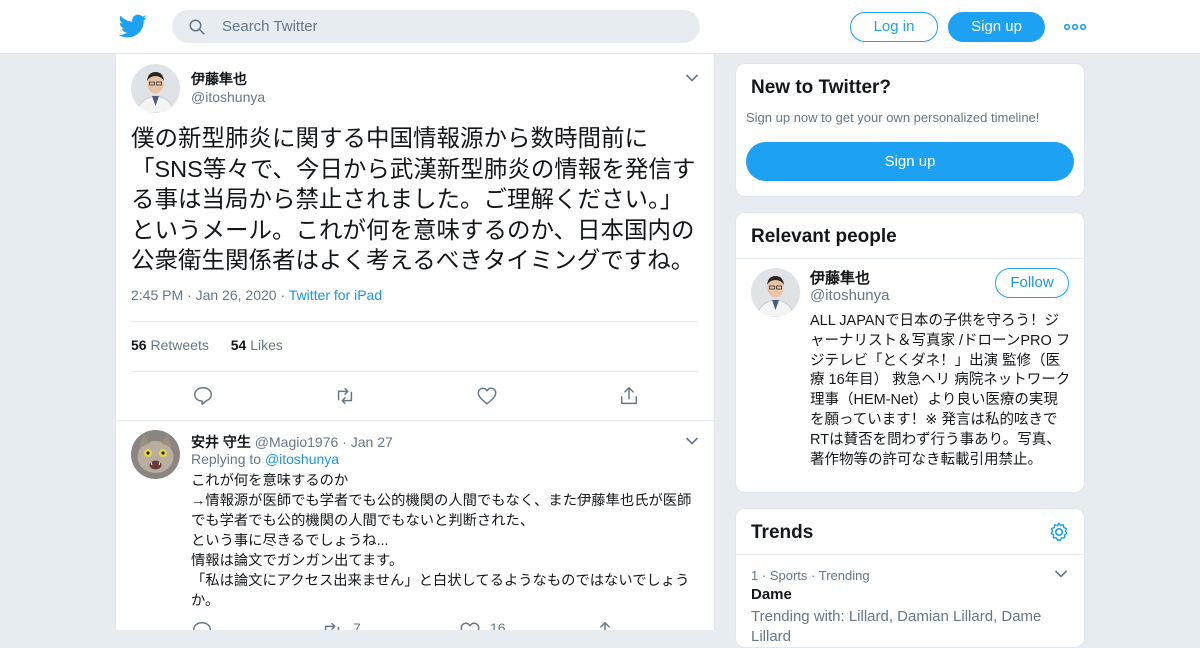 Image resolution: width=1200 pixels, height=648 pixels. I want to click on reply-like-count: 16, so click(498, 625).